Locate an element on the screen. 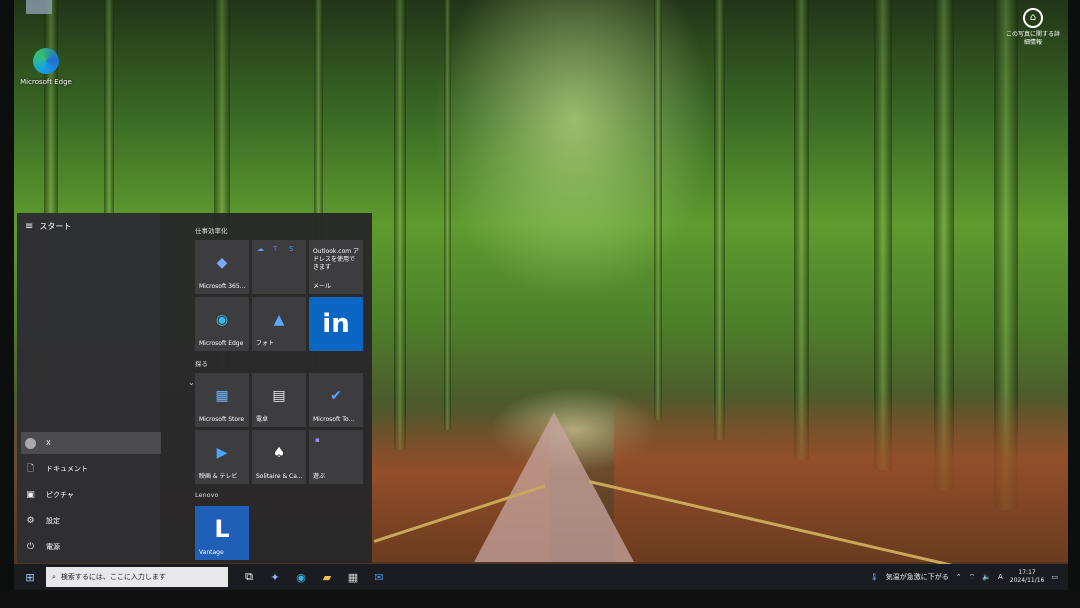 Image resolution: width=1080 pixels, height=608 pixels. rail-user: X is located at coordinates (91, 443).